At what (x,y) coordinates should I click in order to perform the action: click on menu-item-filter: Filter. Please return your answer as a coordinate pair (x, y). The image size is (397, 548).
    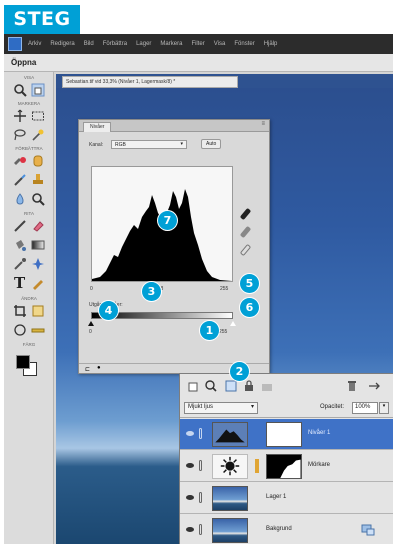
    Looking at the image, I should click on (197, 44).